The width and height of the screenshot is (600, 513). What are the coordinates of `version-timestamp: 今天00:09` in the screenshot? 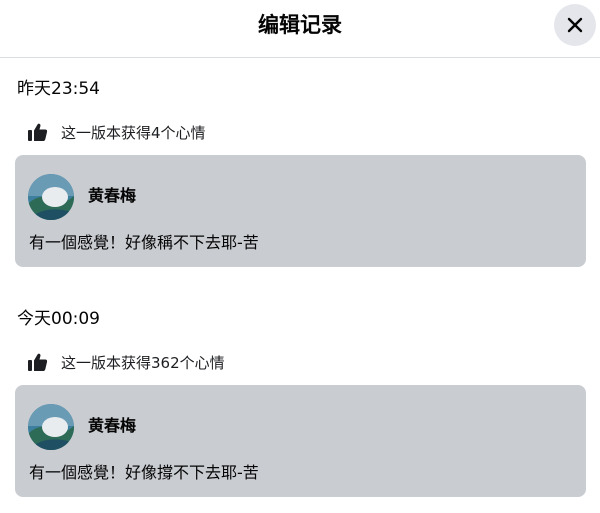 It's located at (58, 319).